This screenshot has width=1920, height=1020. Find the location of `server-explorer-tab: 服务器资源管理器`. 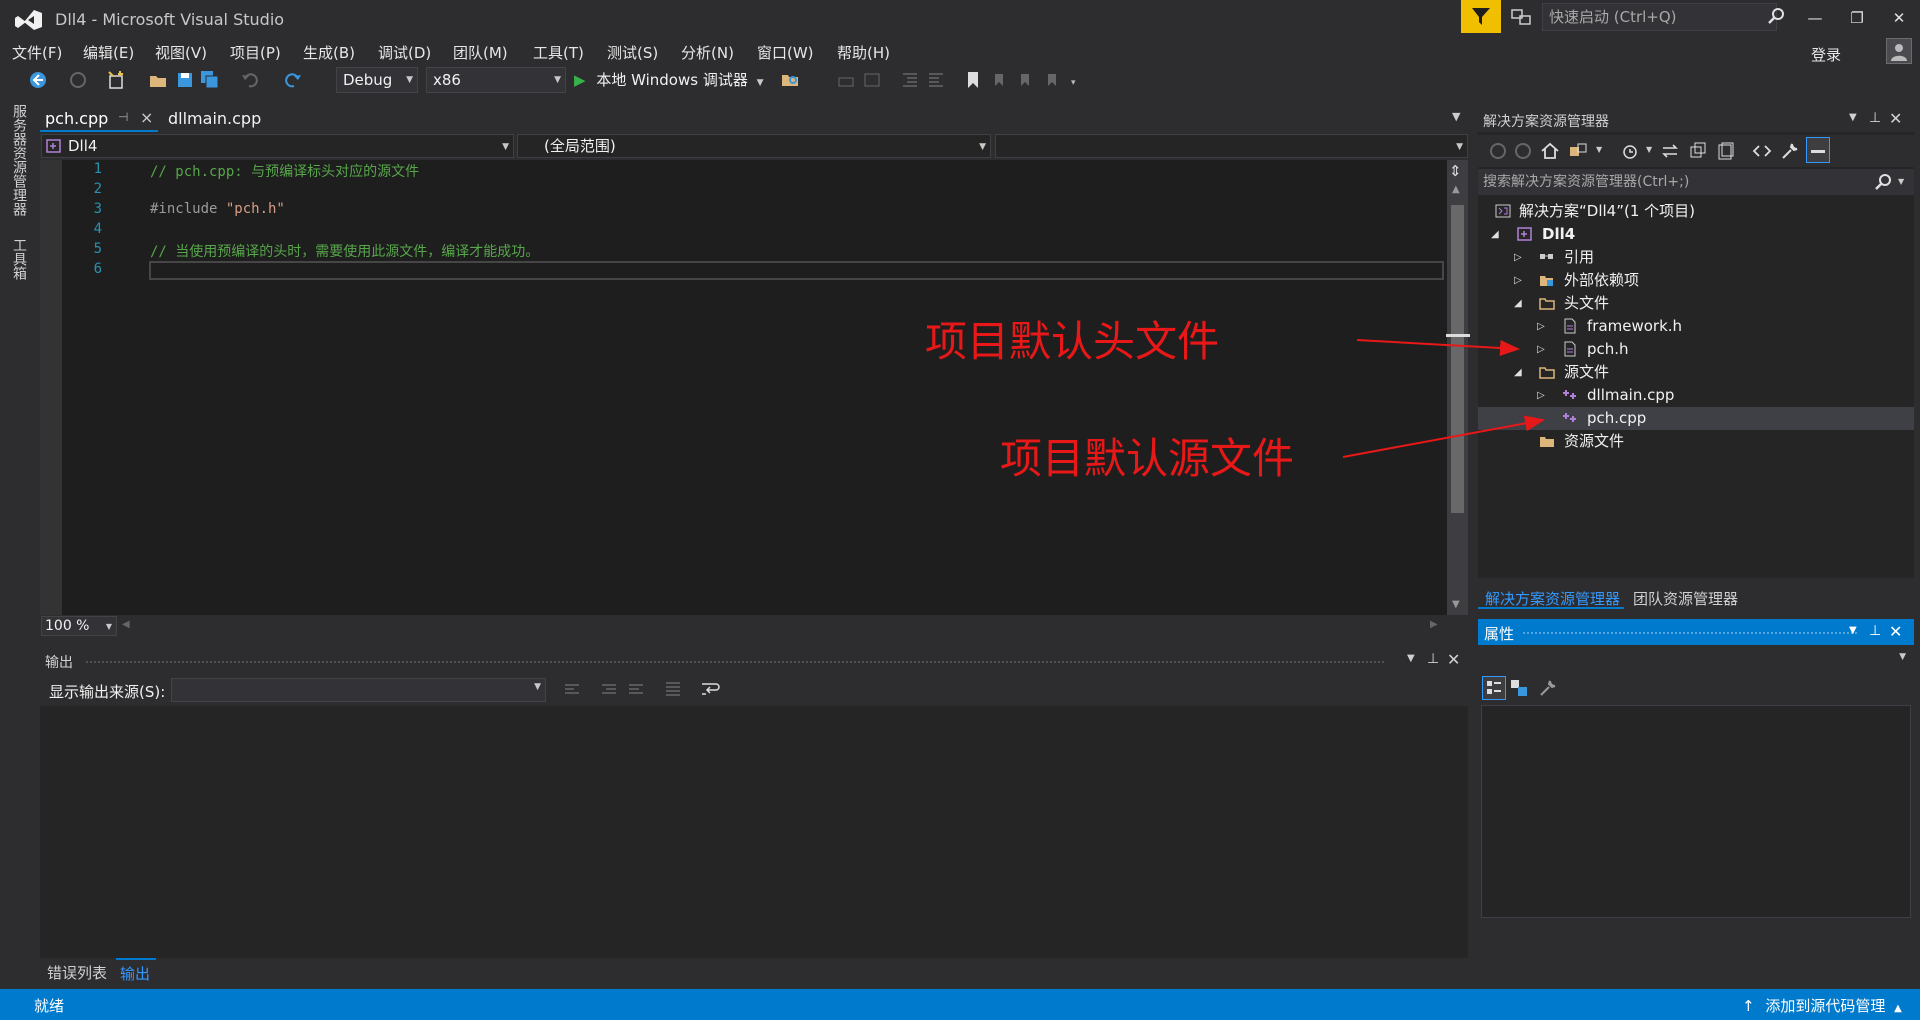

server-explorer-tab: 服务器资源管理器 is located at coordinates (19, 160).